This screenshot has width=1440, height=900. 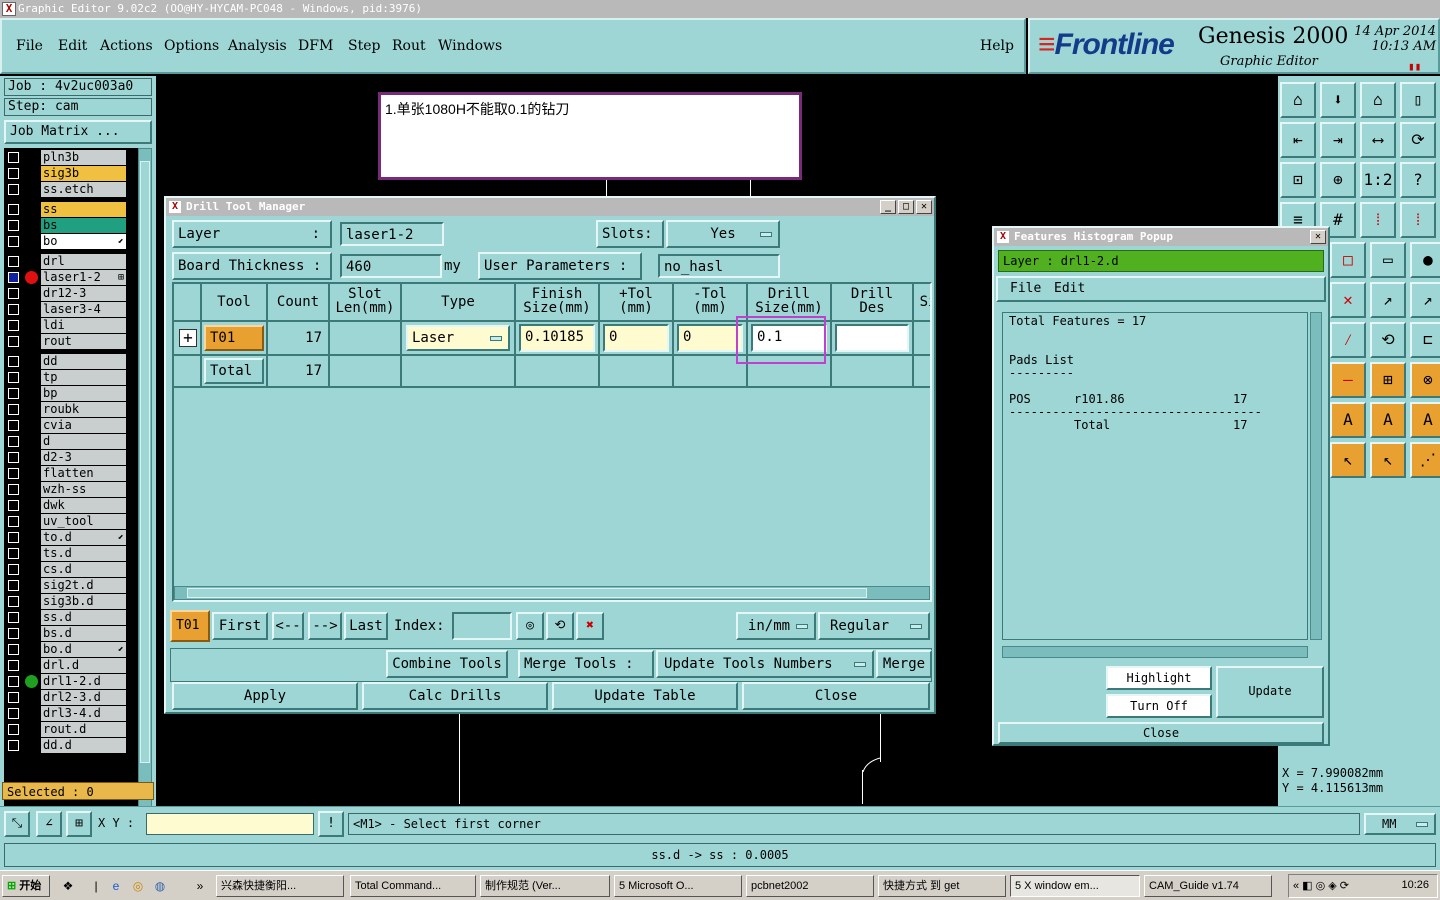 I want to click on measure-icon: ∠, so click(x=49, y=824).